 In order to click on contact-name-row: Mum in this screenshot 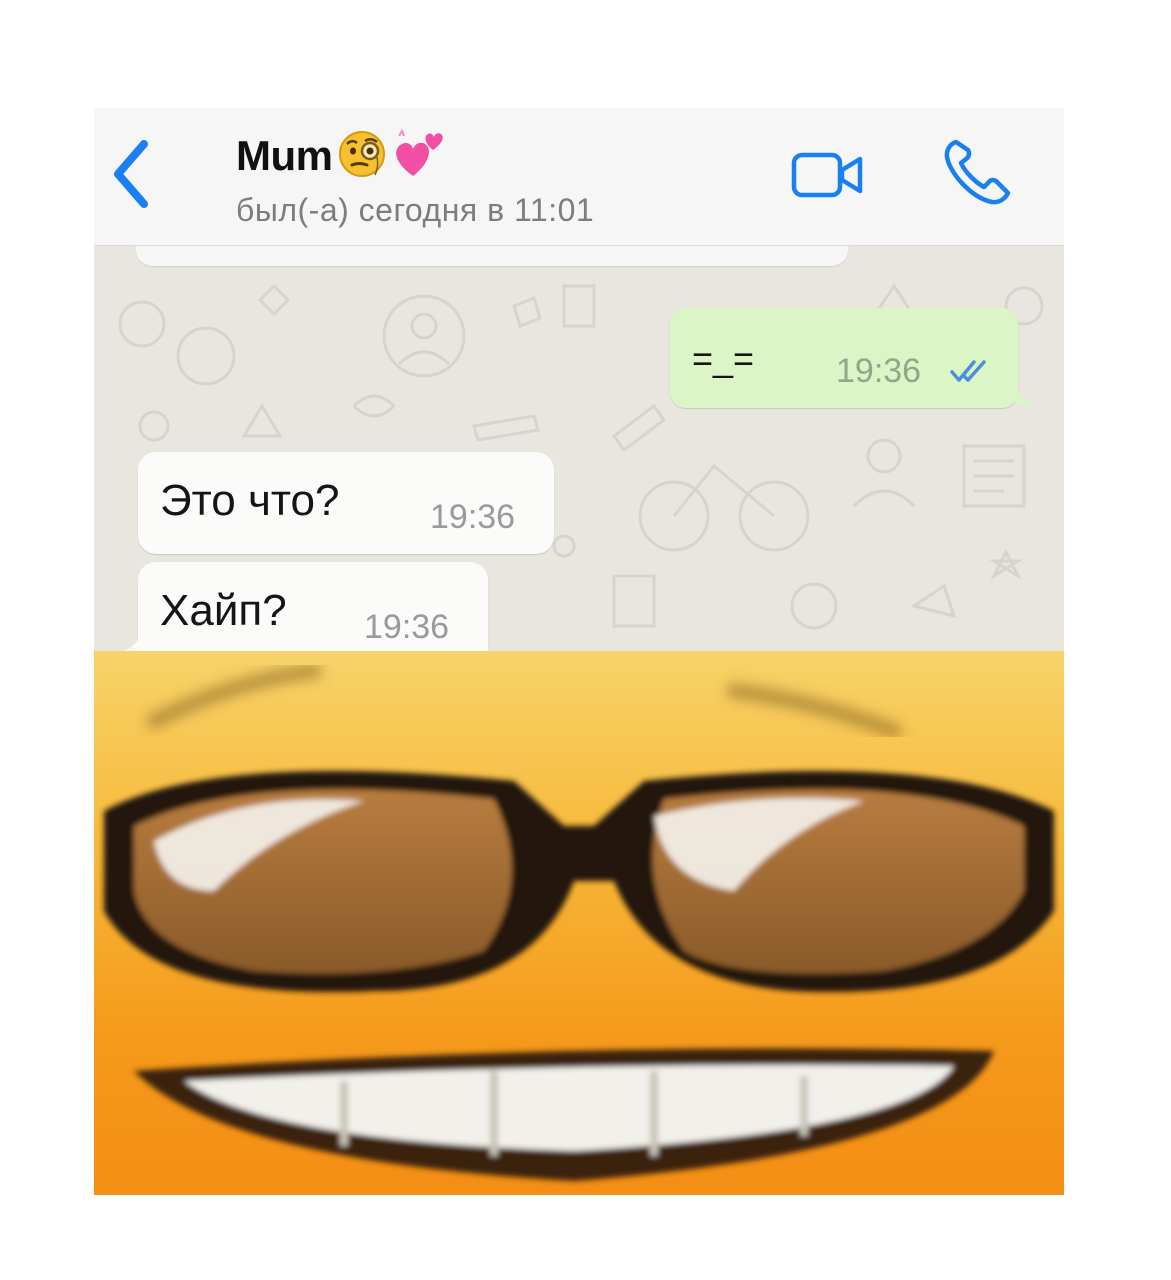, I will do `click(415, 156)`.